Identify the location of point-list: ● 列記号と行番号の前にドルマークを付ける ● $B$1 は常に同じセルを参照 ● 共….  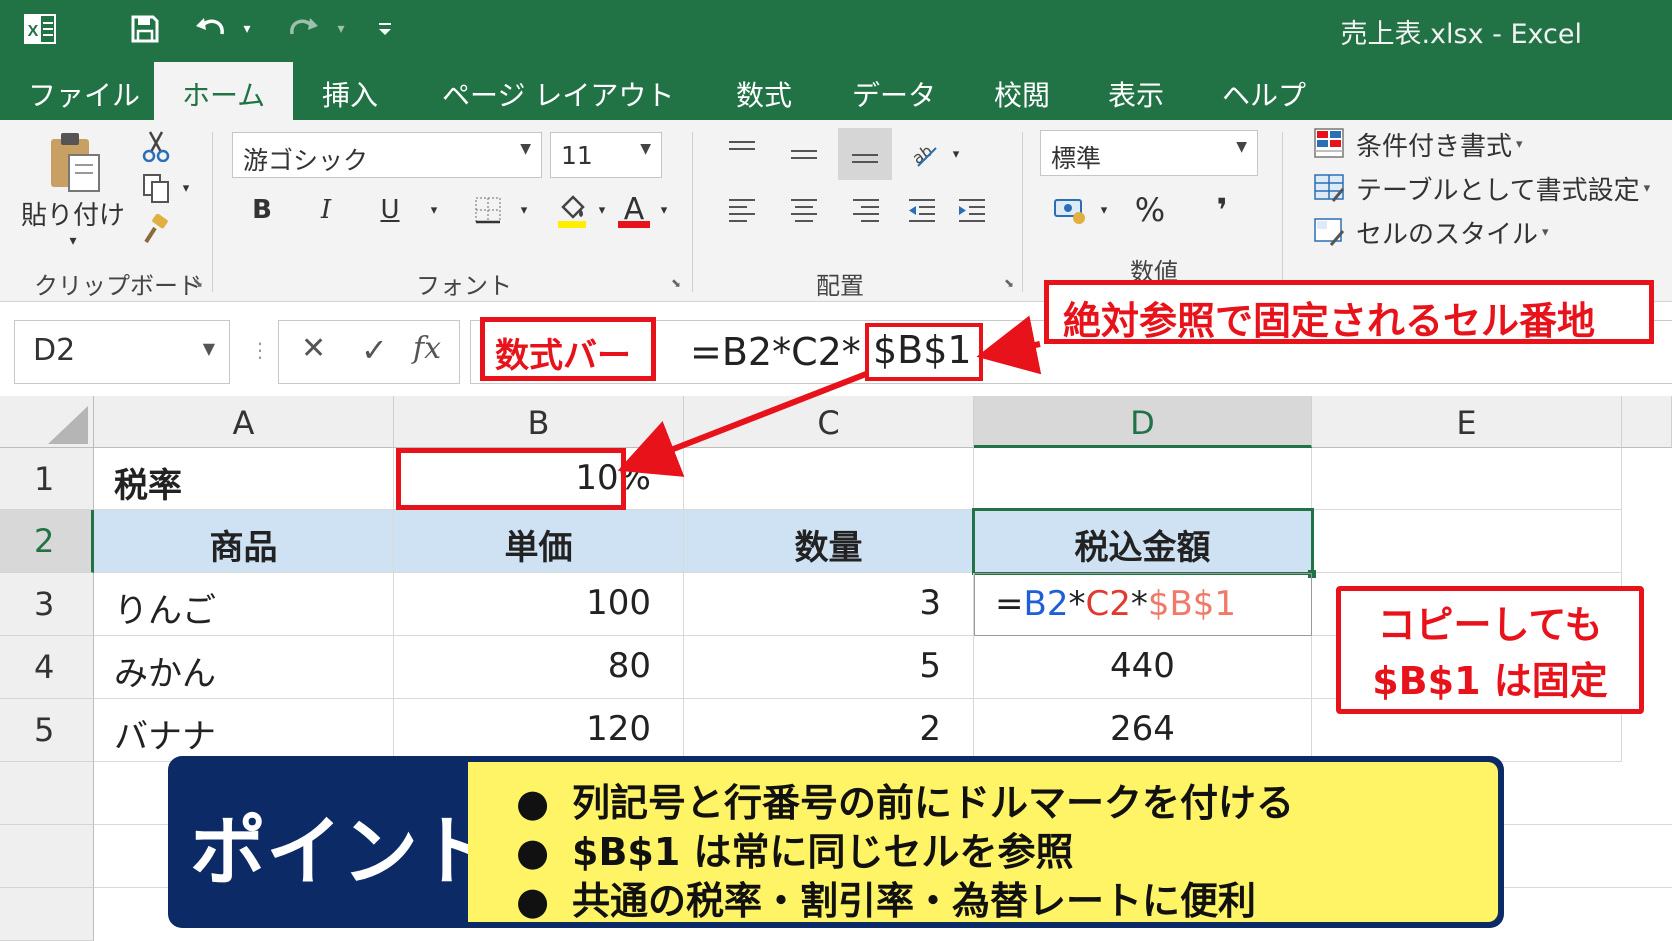
(983, 842).